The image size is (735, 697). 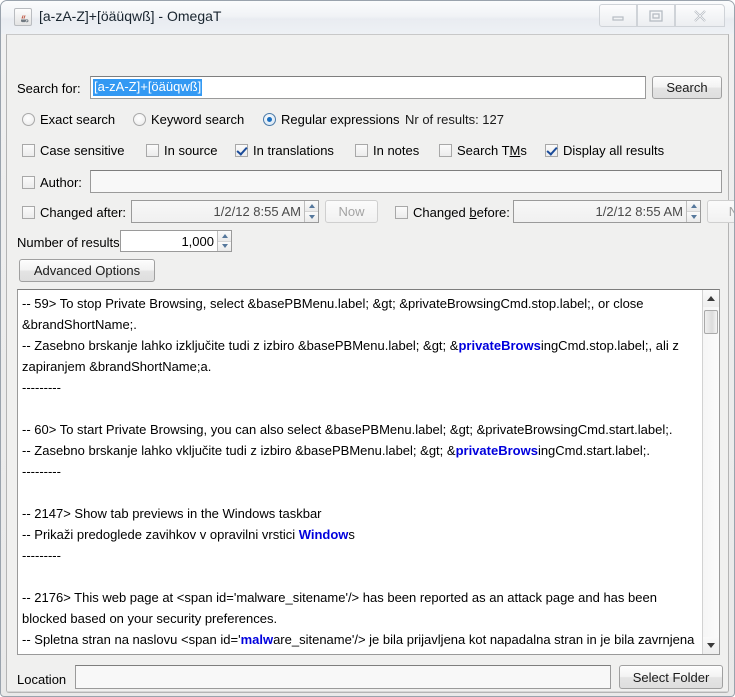 I want to click on checkbox-author: Author:, so click(x=52, y=182).